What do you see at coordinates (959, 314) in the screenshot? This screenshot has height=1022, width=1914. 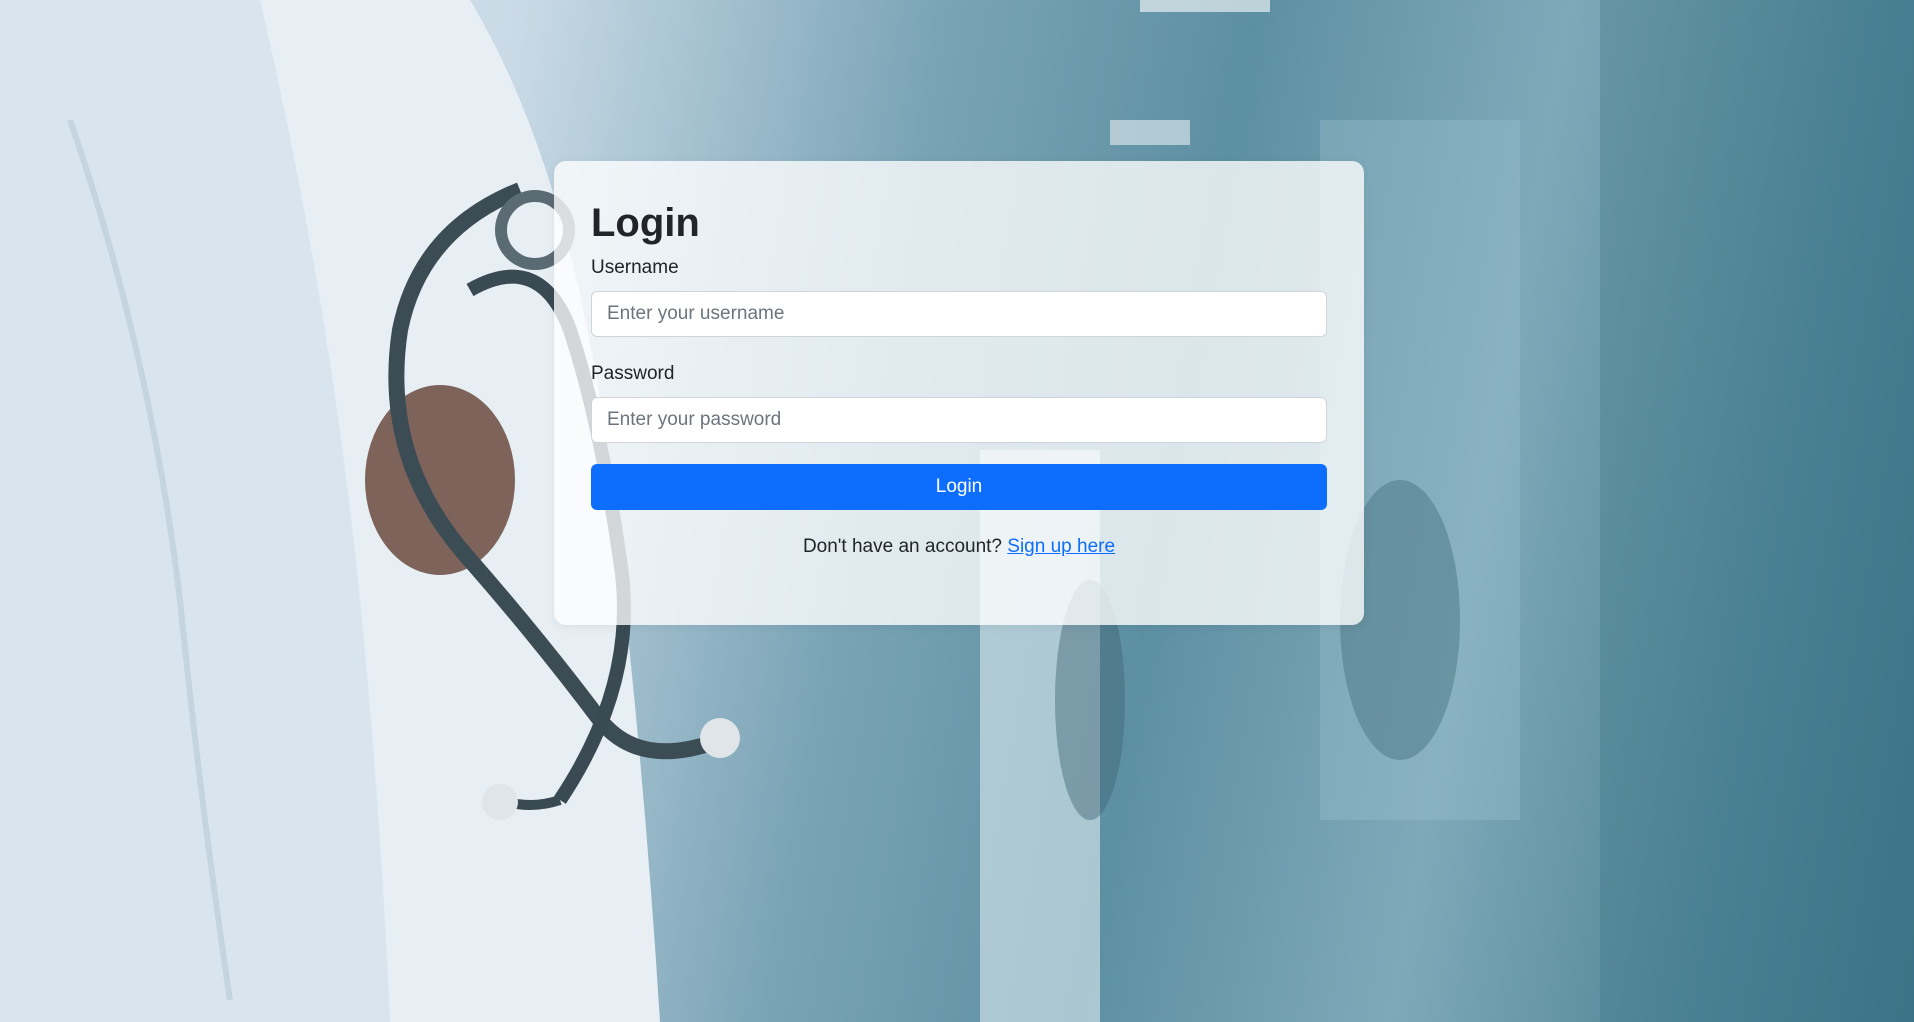 I see `username-input` at bounding box center [959, 314].